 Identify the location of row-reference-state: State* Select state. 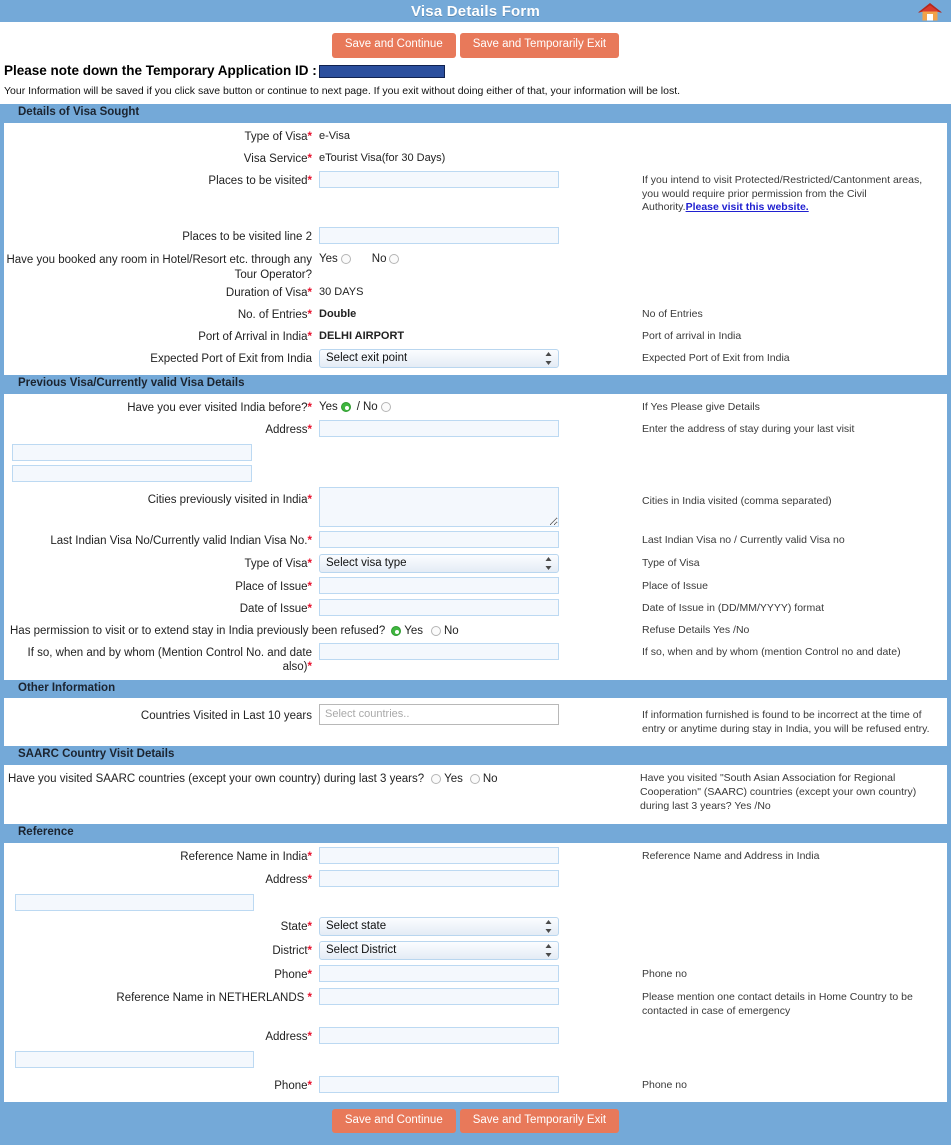
(475, 927).